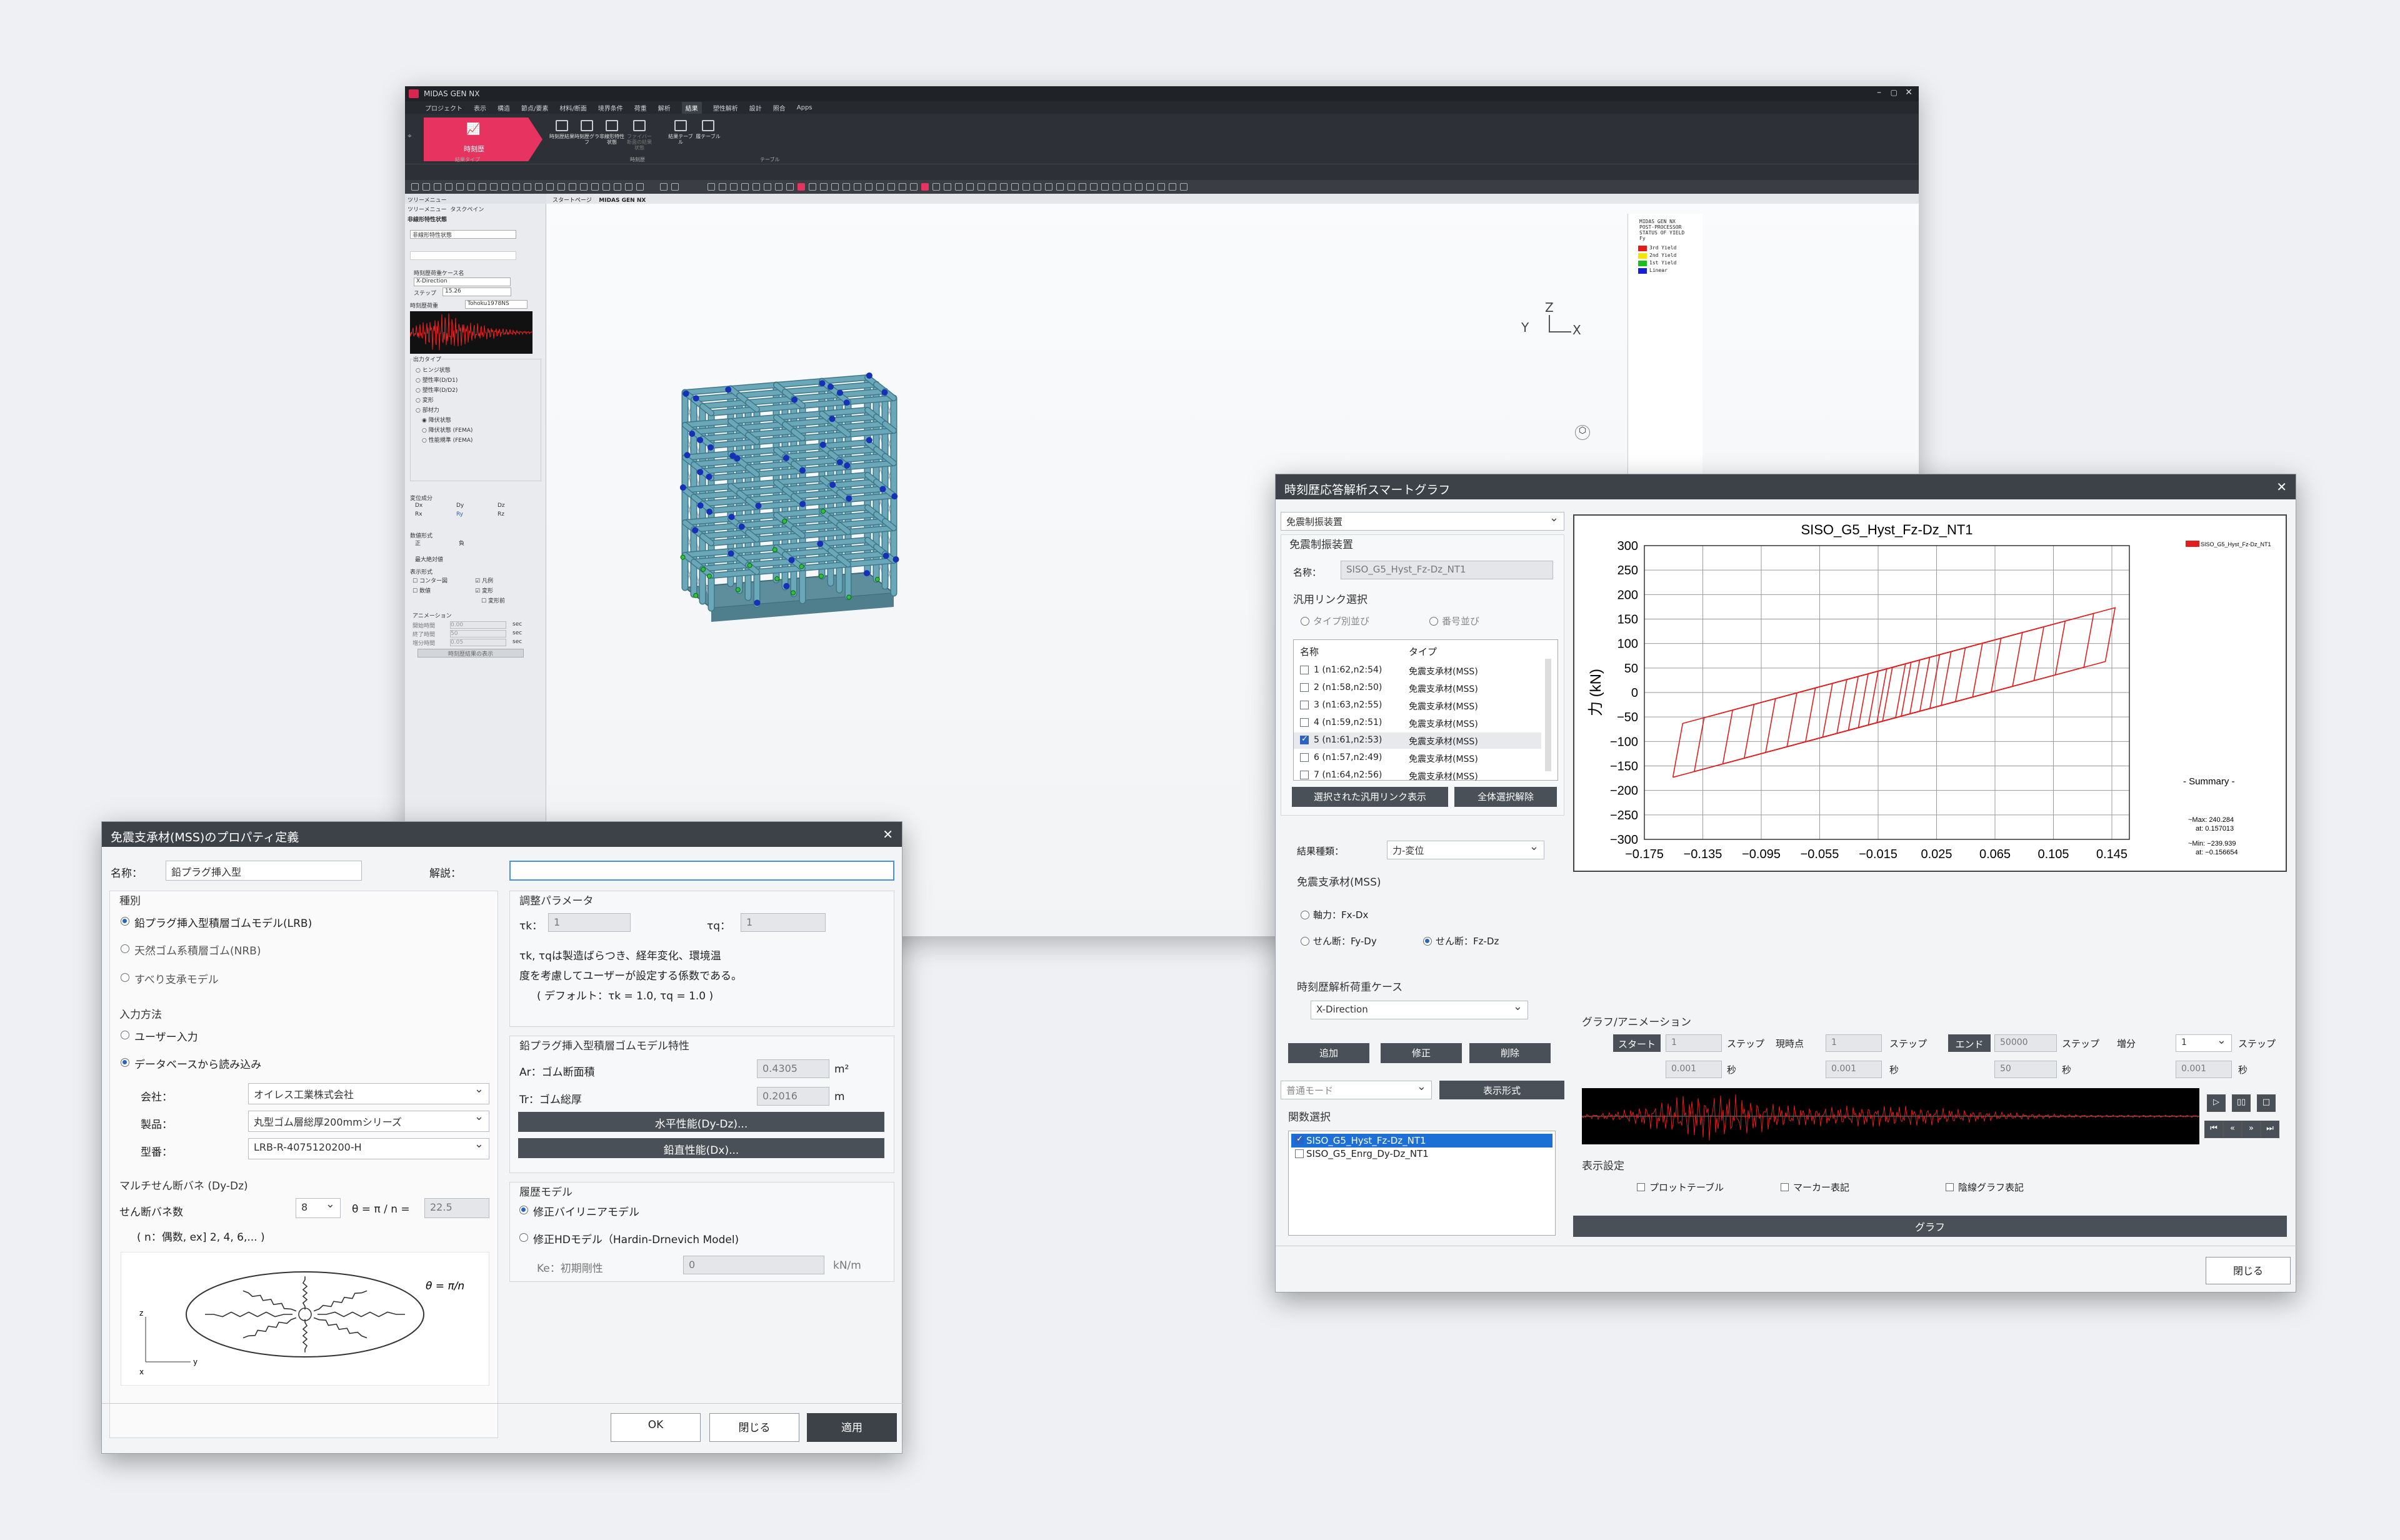 Image resolution: width=2400 pixels, height=1540 pixels. What do you see at coordinates (1305, 941) in the screenshot?
I see `shear-y-radio` at bounding box center [1305, 941].